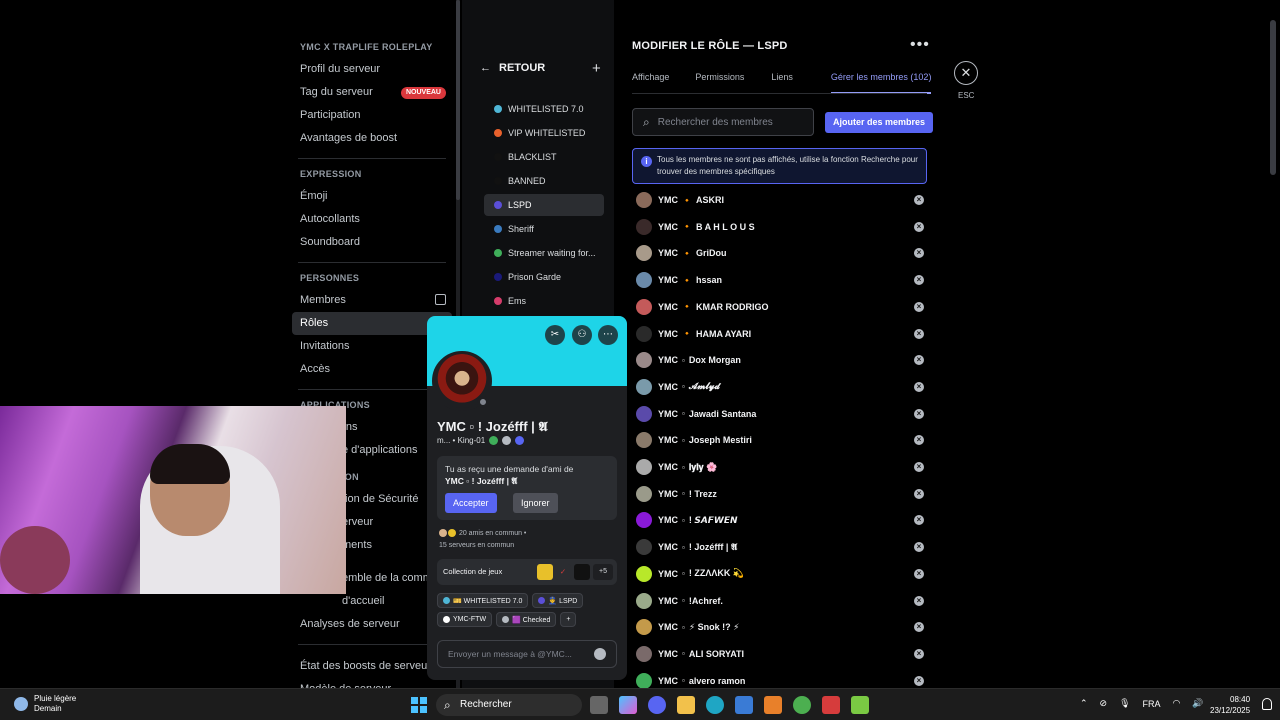 The height and width of the screenshot is (720, 1280). Describe the element at coordinates (471, 503) in the screenshot. I see `accept-button: Accepter` at that location.